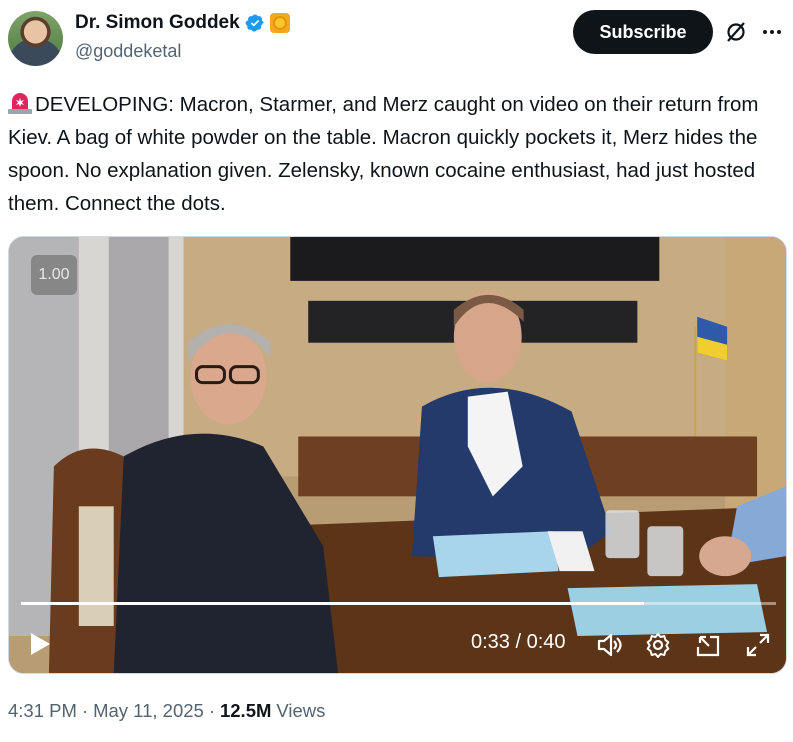 The image size is (793, 742). What do you see at coordinates (396, 40) in the screenshot?
I see `tweet-header: Dr. Simon Goddek @goddeketal Subscribe` at bounding box center [396, 40].